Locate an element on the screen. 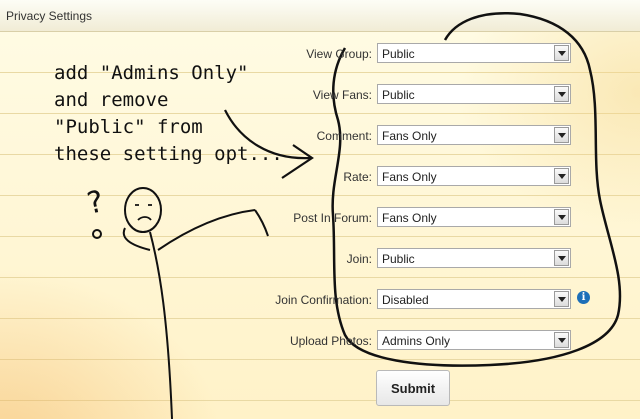 The width and height of the screenshot is (640, 419). field-label: Join: is located at coordinates (359, 259).